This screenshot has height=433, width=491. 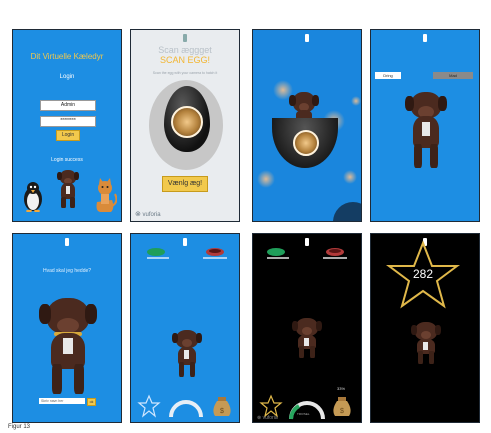 What do you see at coordinates (67, 77) in the screenshot?
I see `login-heading: Login` at bounding box center [67, 77].